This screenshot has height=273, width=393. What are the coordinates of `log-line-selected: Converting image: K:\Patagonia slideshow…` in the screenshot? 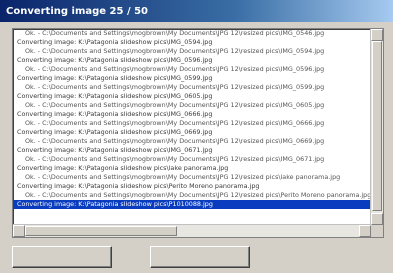 It's located at (192, 204).